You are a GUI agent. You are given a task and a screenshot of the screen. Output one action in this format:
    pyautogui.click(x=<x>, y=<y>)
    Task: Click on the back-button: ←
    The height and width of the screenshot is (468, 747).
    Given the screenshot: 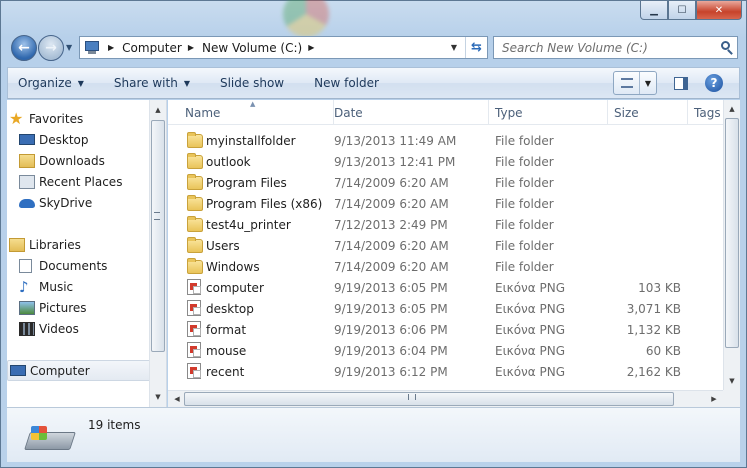 What is the action you would take?
    pyautogui.click(x=24, y=48)
    